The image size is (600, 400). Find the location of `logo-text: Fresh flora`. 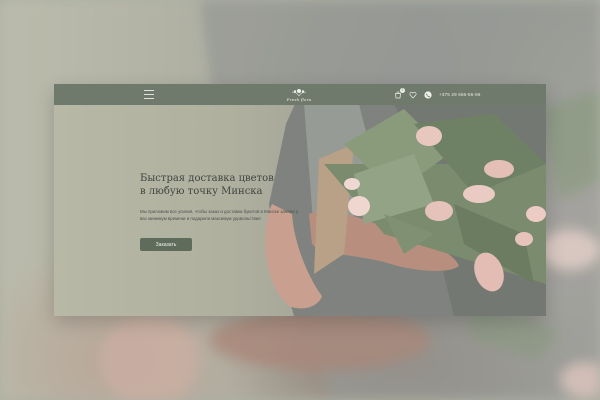

logo-text: Fresh flora is located at coordinates (299, 99).